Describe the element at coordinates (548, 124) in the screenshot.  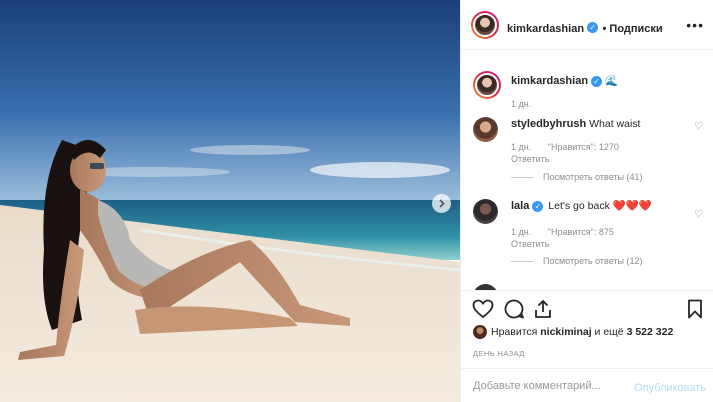
I see `comment-username: styledbyhrush` at that location.